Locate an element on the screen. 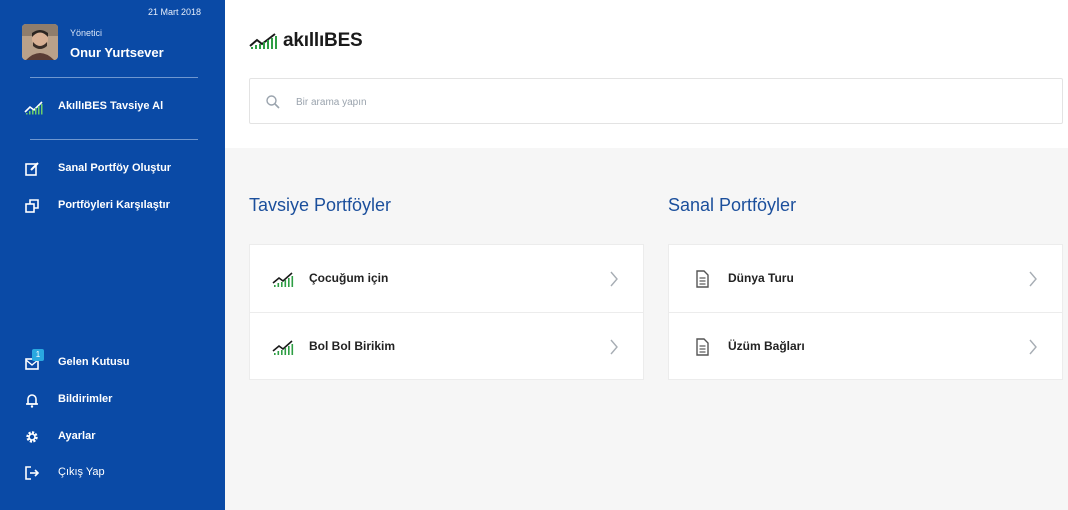 The image size is (1068, 510). list-item: Bol Bol Birikim is located at coordinates (446, 346).